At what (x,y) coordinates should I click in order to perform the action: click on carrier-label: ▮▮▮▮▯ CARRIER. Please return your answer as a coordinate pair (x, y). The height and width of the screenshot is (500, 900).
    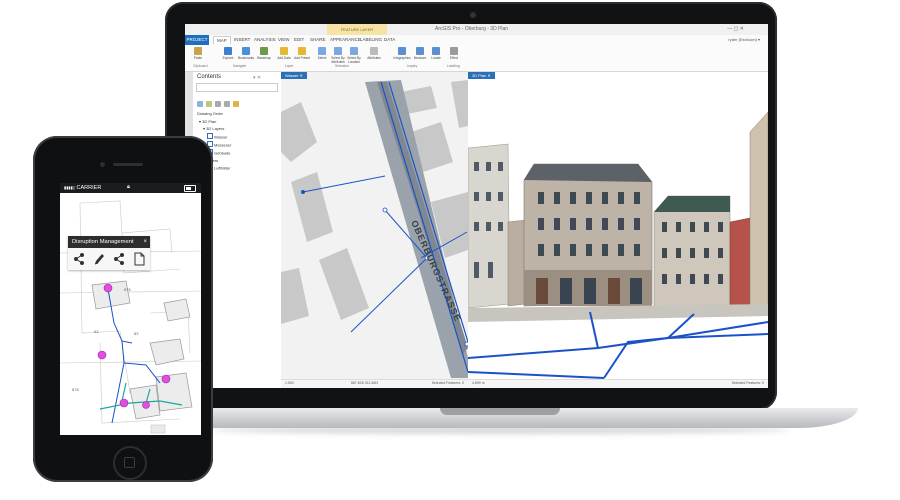
    Looking at the image, I should click on (83, 187).